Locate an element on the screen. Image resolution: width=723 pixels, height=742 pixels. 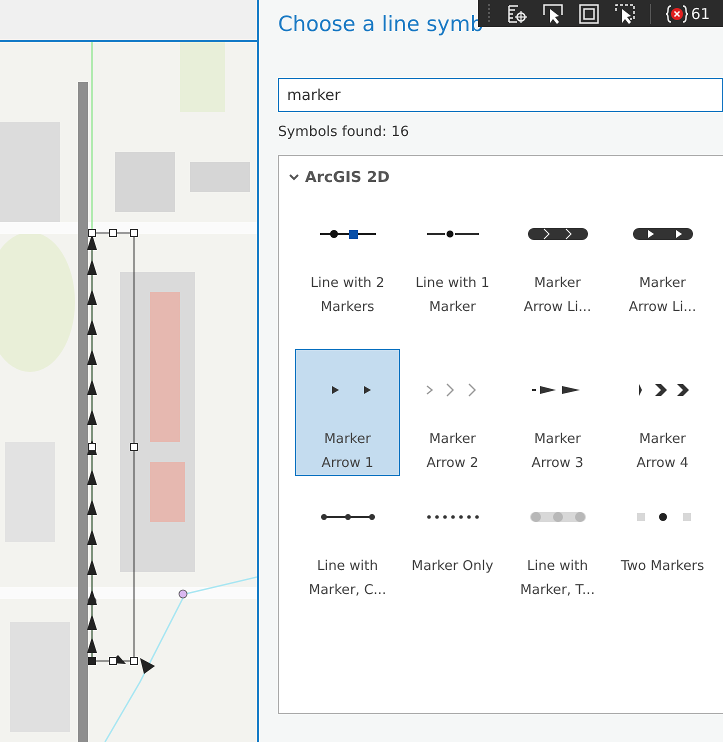
error-count: 61 is located at coordinates (700, 13).